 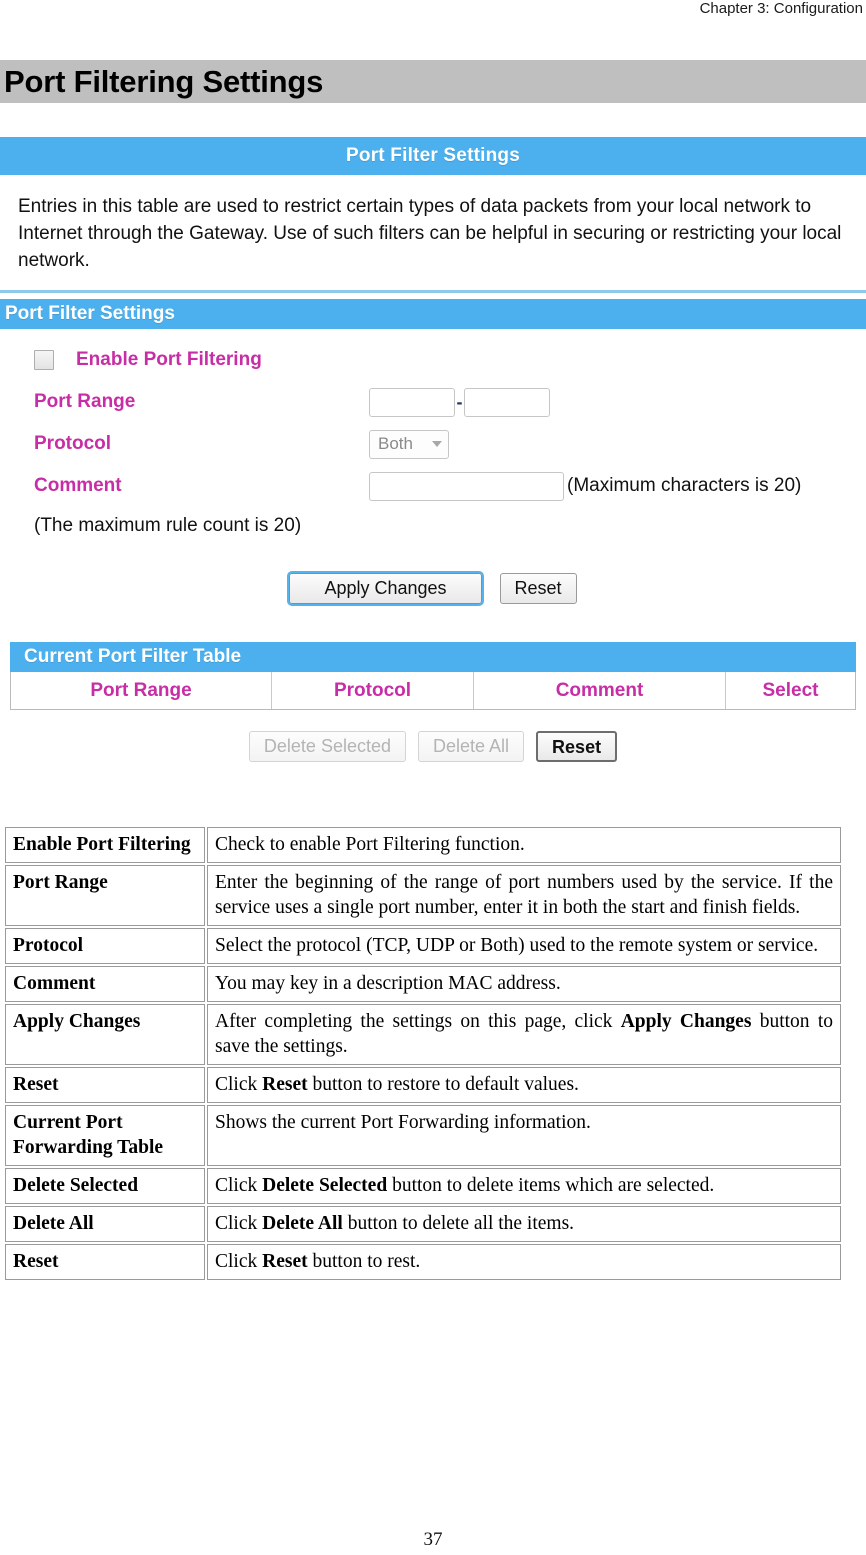 I want to click on column-header-comment: Comment, so click(x=600, y=690).